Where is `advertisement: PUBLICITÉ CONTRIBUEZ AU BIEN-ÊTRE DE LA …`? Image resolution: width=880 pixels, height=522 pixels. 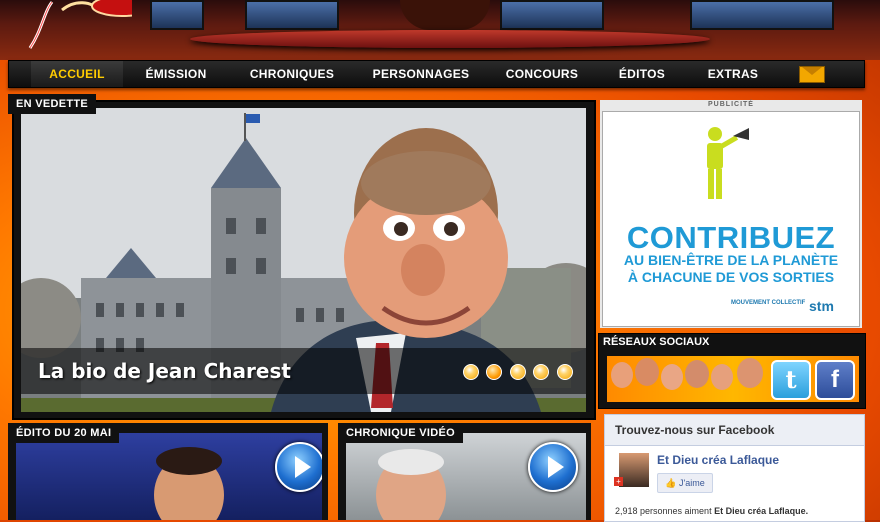
advertisement: PUBLICITÉ CONTRIBUEZ AU BIEN-ÊTRE DE LA … is located at coordinates (731, 214).